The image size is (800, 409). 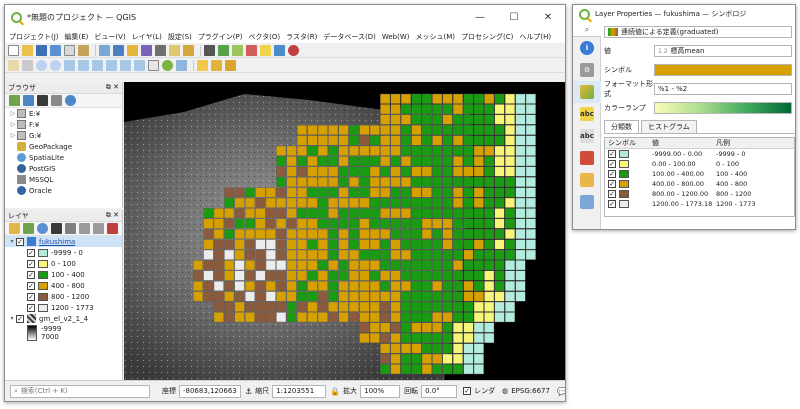 What do you see at coordinates (681, 194) in the screenshot?
I see `class-value: 800.00 - 1200.00` at bounding box center [681, 194].